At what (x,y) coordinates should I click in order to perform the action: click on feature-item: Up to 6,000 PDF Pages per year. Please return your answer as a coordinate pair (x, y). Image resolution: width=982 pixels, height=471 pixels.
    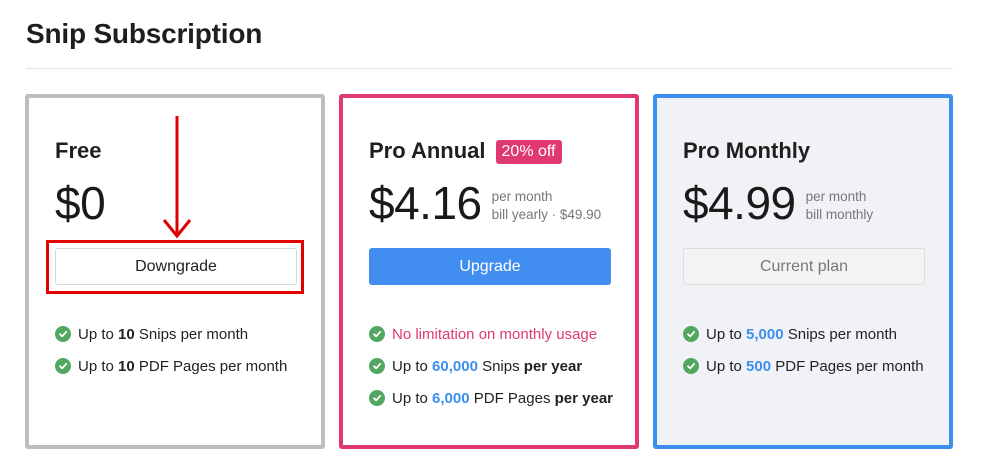
    Looking at the image, I should click on (491, 398).